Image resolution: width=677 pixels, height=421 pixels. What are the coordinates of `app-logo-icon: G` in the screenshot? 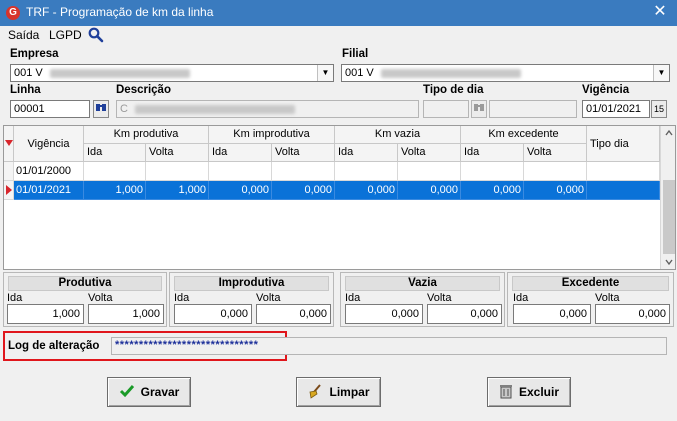 It's located at (13, 13).